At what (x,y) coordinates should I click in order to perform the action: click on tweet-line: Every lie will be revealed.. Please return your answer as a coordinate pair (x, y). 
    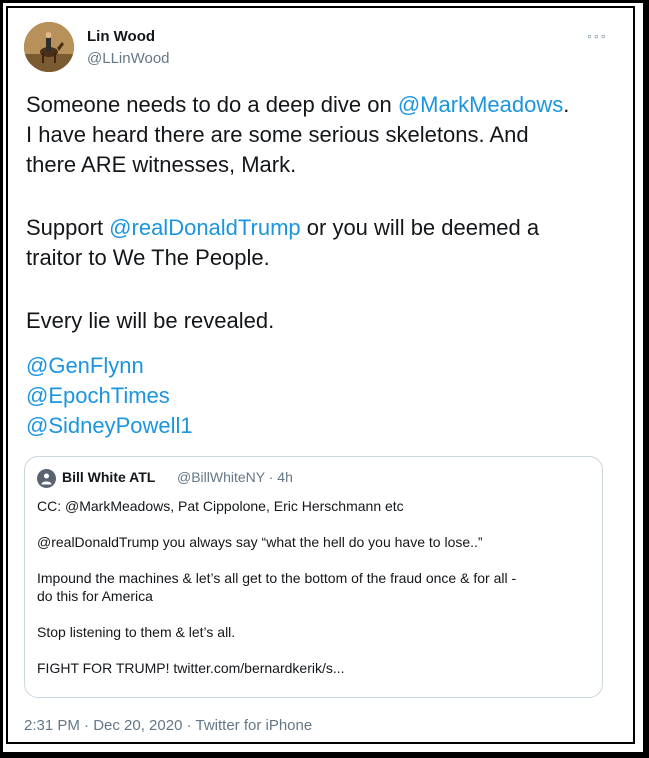
    Looking at the image, I should click on (150, 320).